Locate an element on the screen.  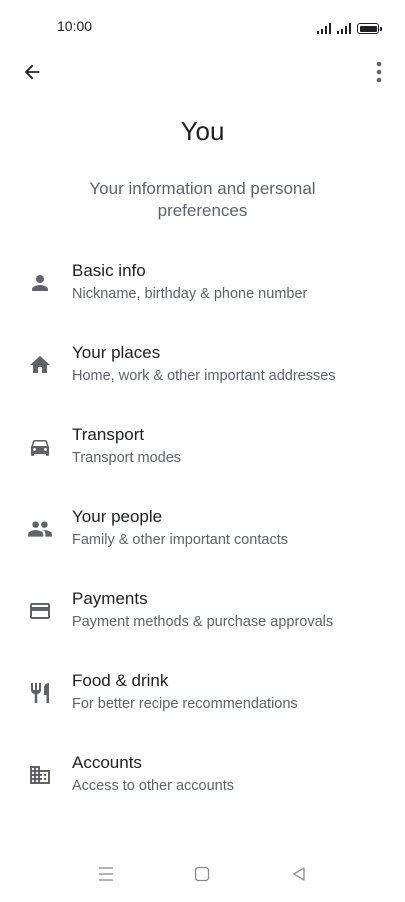
back-nav-button is located at coordinates (299, 874).